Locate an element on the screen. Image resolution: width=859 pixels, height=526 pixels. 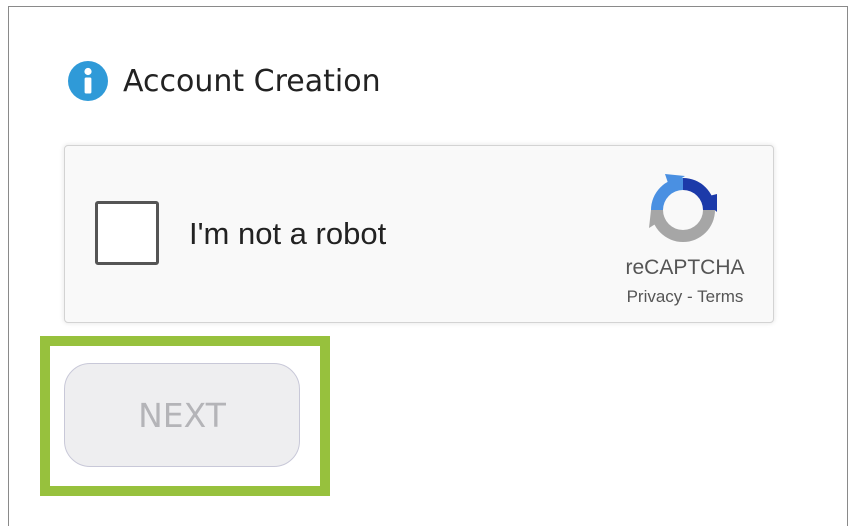
recaptcha-brand-text: reCAPTCHA is located at coordinates (685, 267).